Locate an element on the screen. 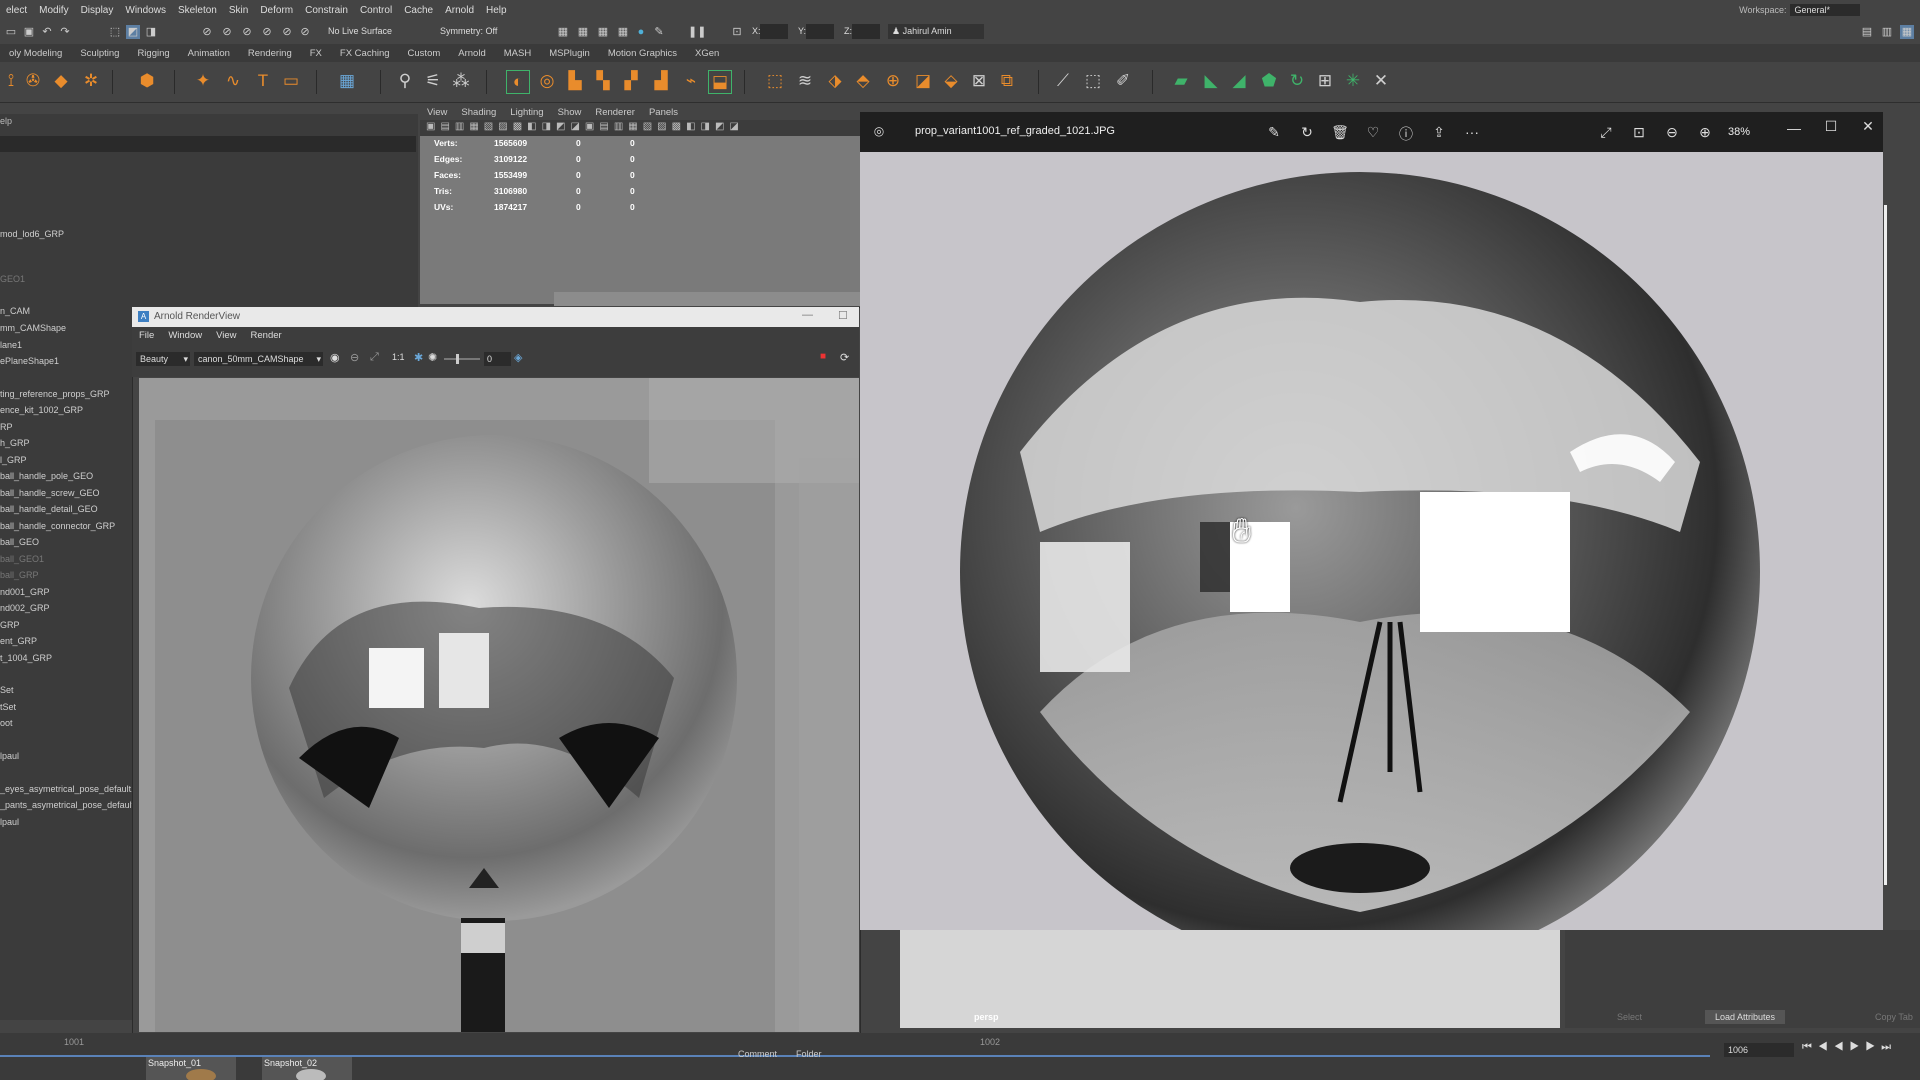 This screenshot has width=1920, height=1080. maximize-icon: ☐ is located at coordinates (1831, 126).